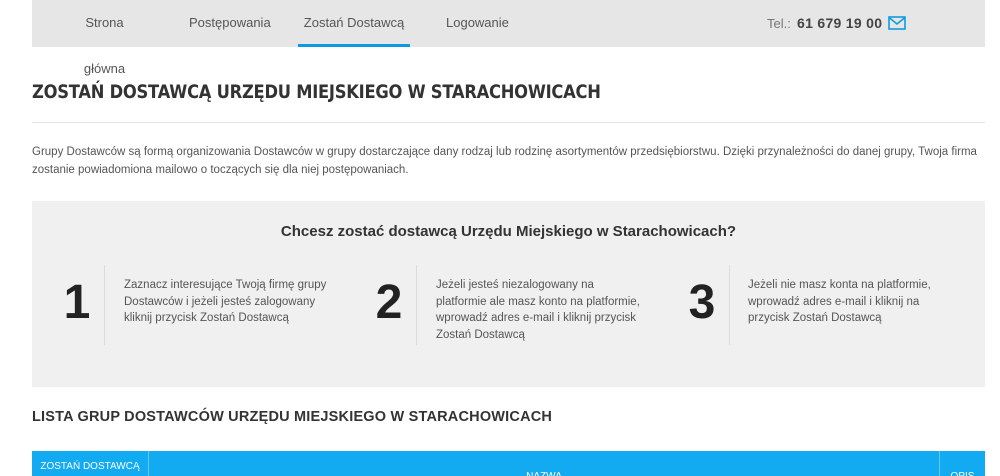 This screenshot has height=476, width=1000. What do you see at coordinates (779, 23) in the screenshot?
I see `phone-label: Tel.:` at bounding box center [779, 23].